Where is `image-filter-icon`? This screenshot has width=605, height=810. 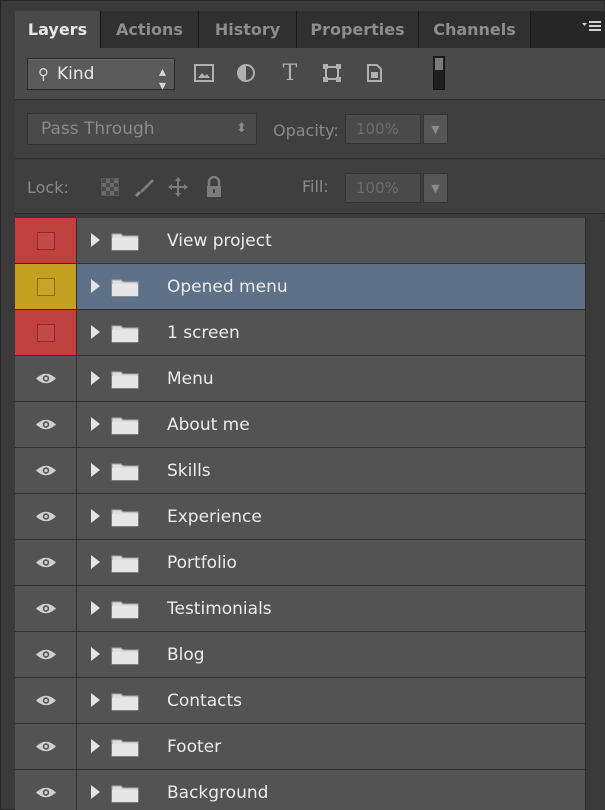 image-filter-icon is located at coordinates (204, 73).